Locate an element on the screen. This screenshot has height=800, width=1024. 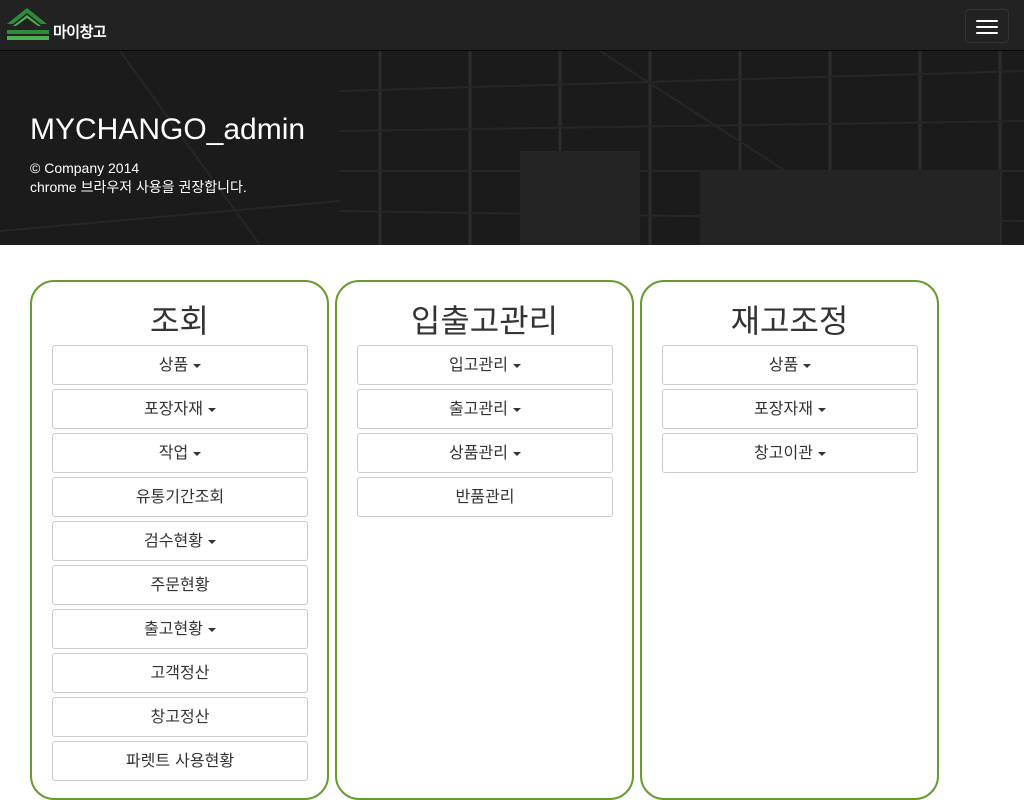
page-title: MYCHANGO_admin is located at coordinates (168, 129).